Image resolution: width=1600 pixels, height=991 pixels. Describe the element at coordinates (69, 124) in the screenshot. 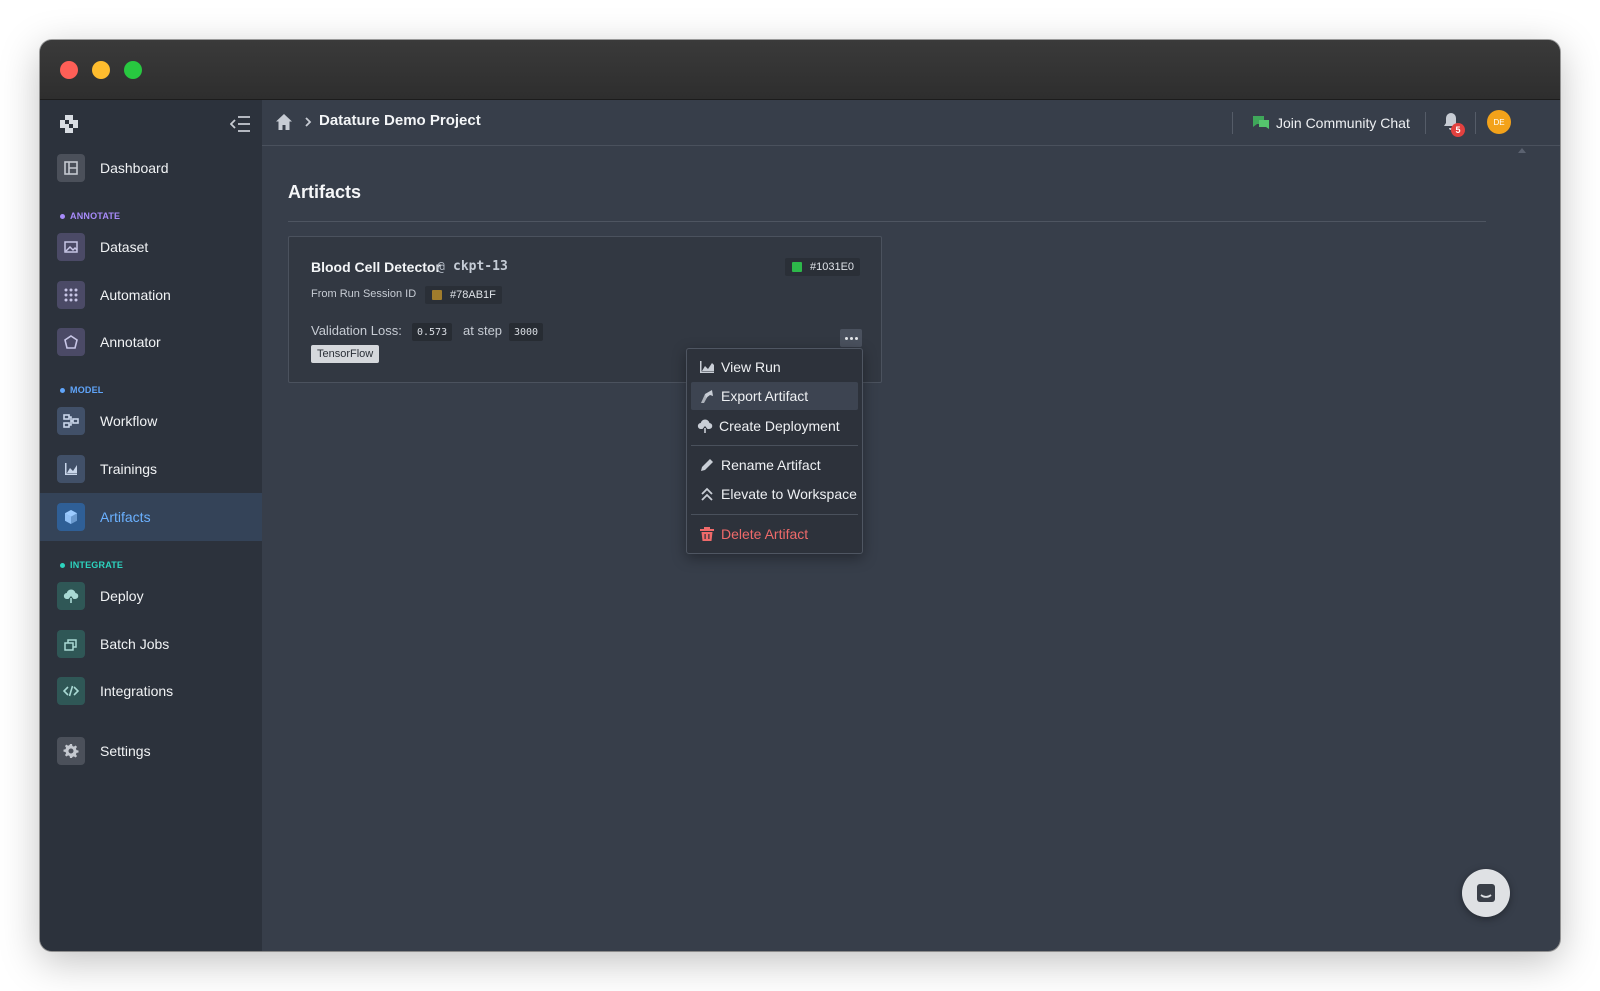

I see `datature-logo-icon` at that location.